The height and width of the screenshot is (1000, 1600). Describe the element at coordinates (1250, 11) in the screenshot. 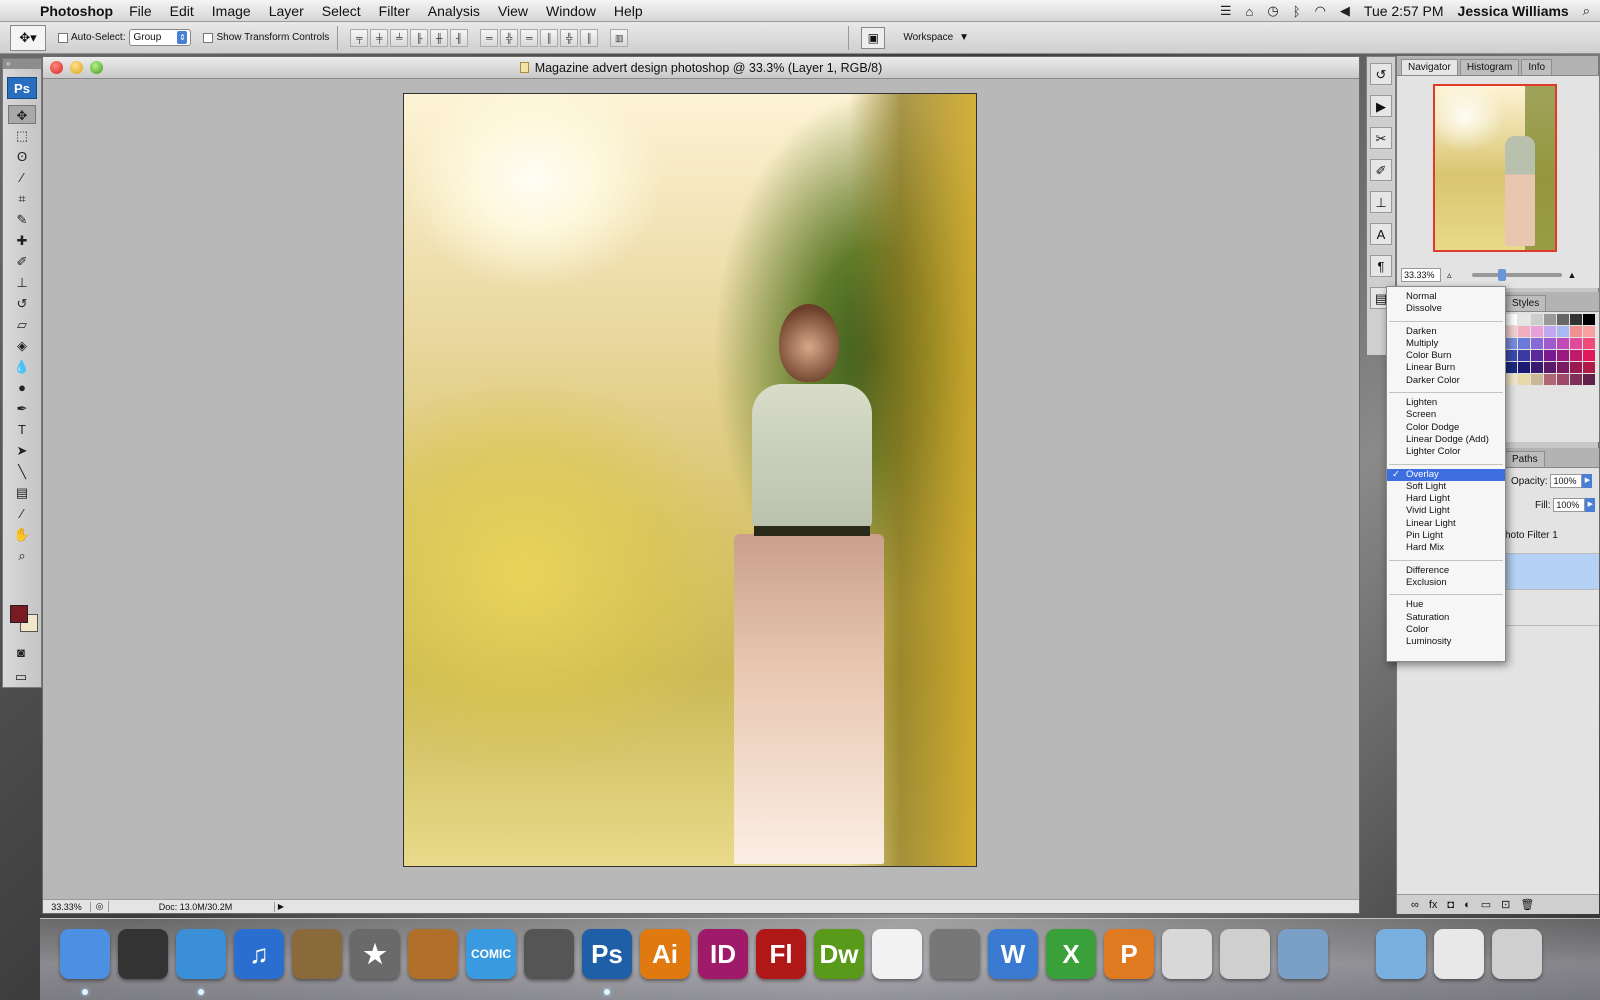

I see `home-icon: ⌂` at that location.